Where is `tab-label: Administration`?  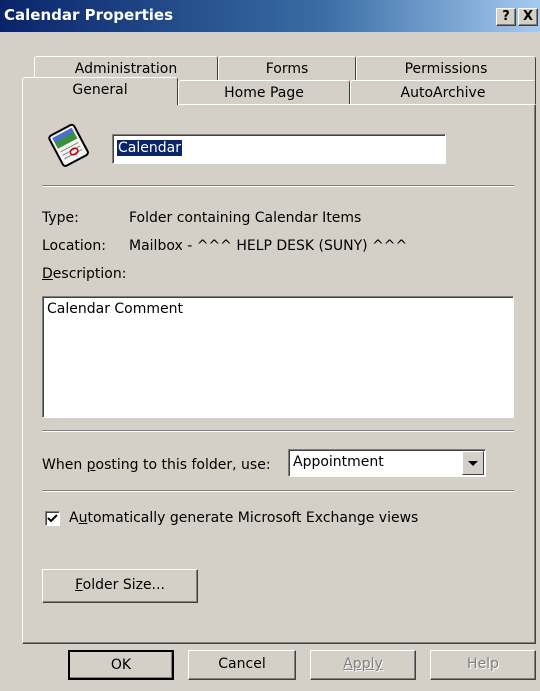
tab-label: Administration is located at coordinates (126, 69).